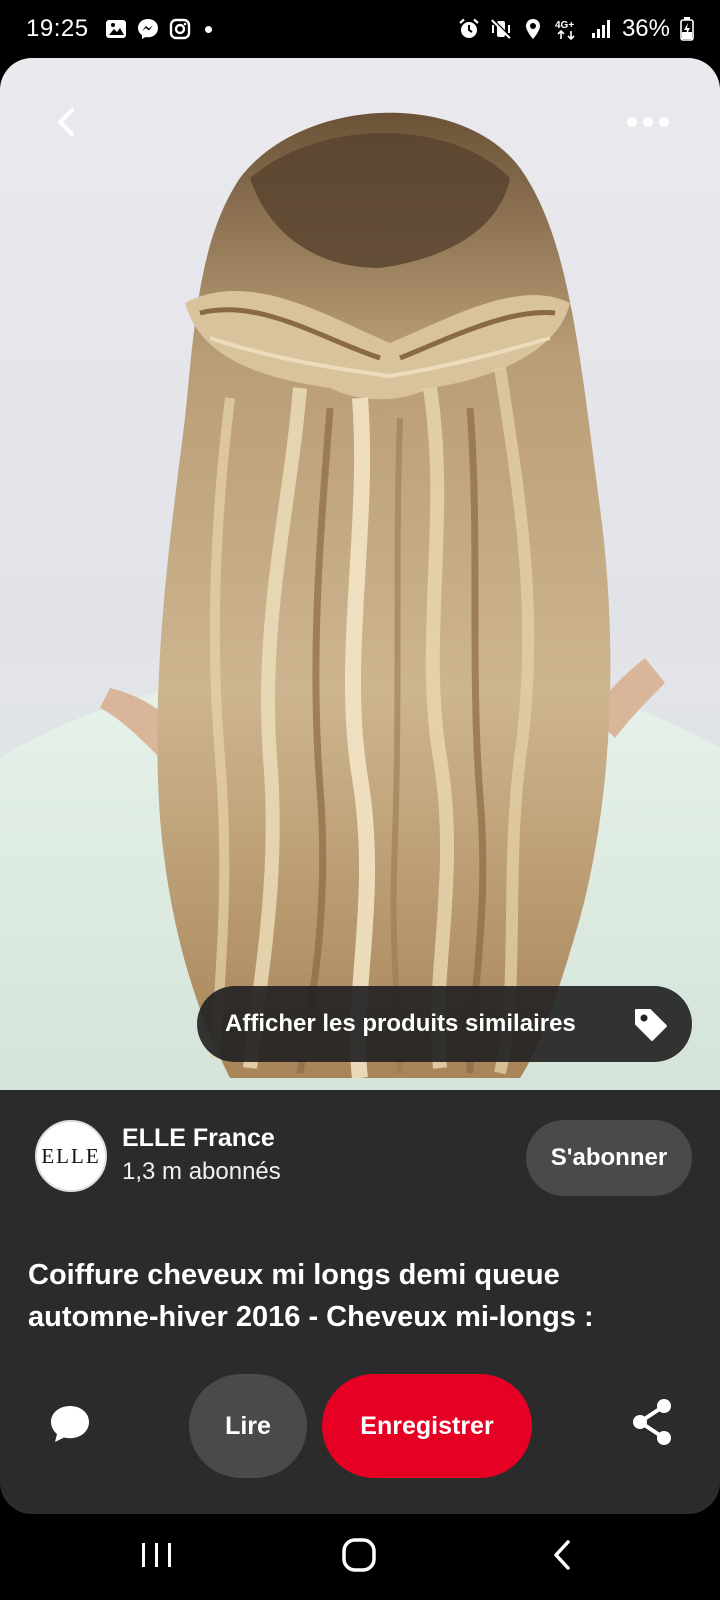  I want to click on similar-products-label: Afficher les produits similaires, so click(400, 1023).